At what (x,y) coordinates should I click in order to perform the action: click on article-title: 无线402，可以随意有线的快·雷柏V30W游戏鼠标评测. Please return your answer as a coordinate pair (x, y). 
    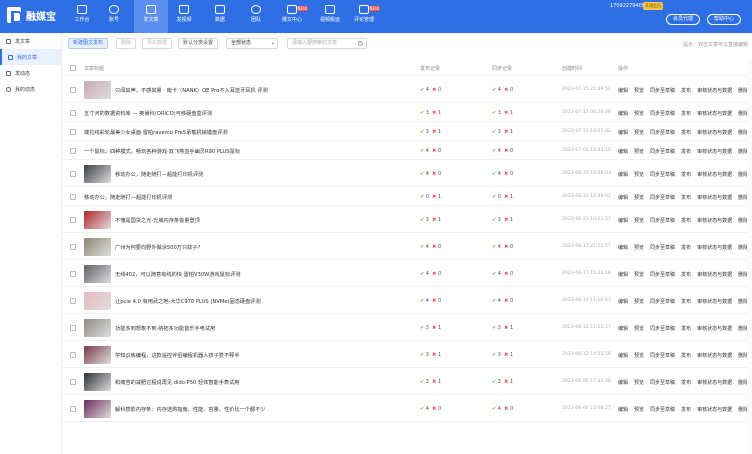
    Looking at the image, I should click on (177, 274).